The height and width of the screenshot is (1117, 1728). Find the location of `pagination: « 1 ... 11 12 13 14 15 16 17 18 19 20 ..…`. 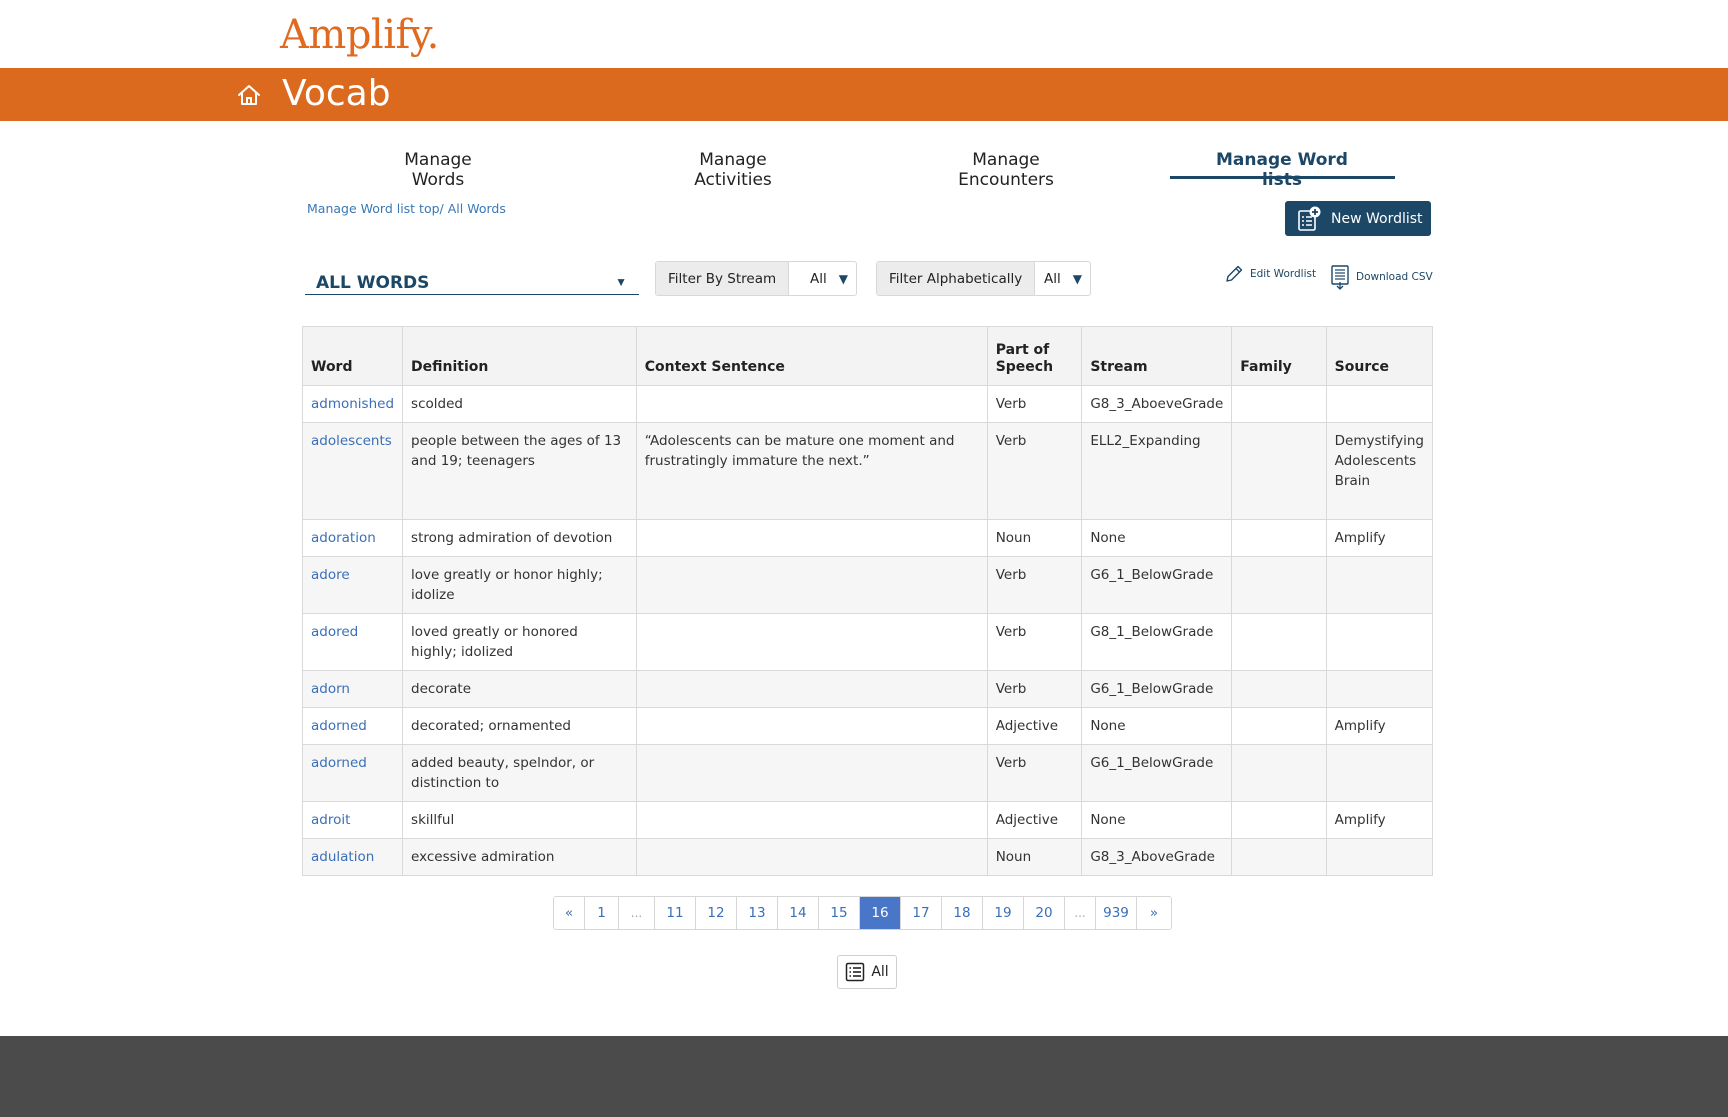

pagination: « 1 ... 11 12 13 14 15 16 17 18 19 20 ..… is located at coordinates (862, 913).